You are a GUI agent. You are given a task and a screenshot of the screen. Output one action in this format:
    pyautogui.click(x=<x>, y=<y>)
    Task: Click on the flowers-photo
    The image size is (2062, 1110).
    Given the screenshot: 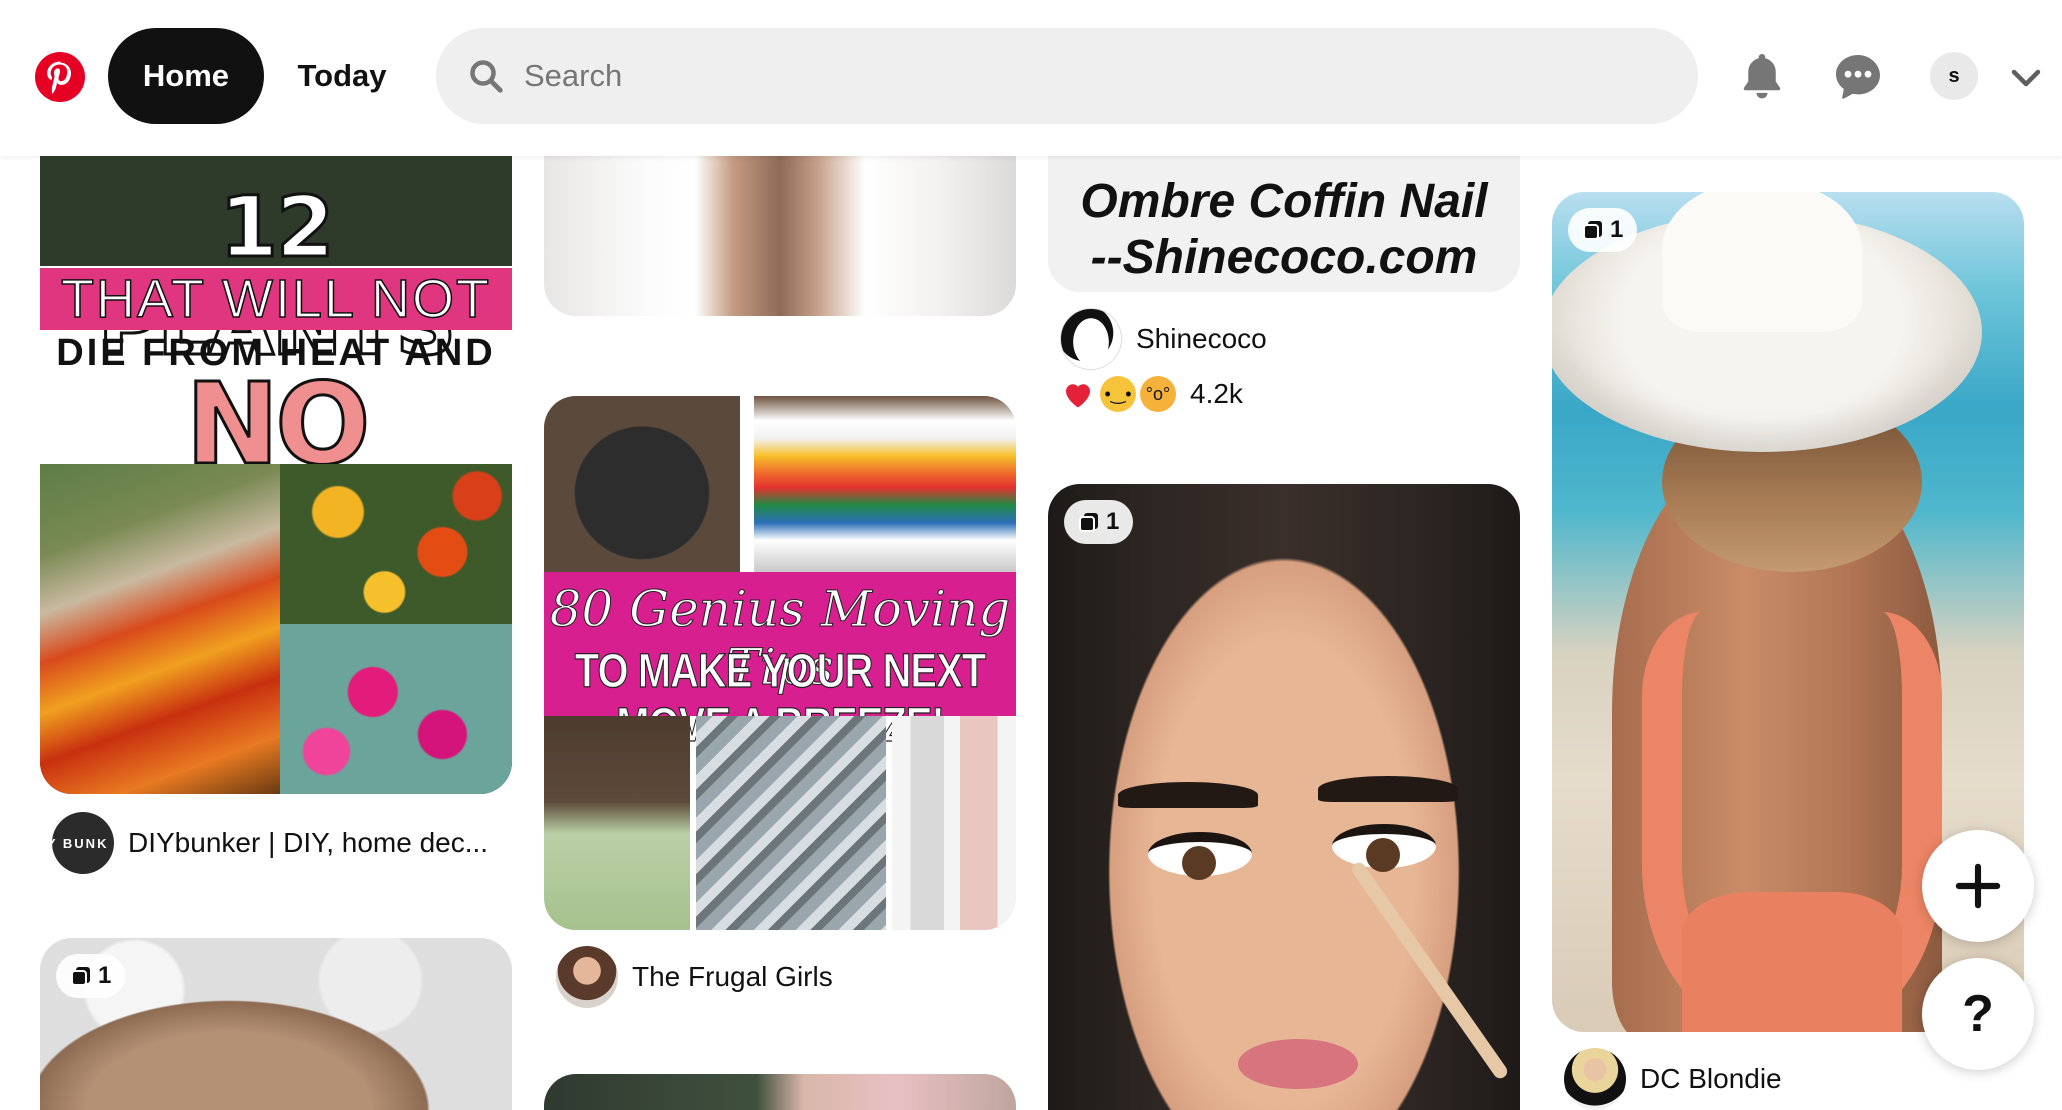 What is the action you would take?
    pyautogui.click(x=396, y=544)
    